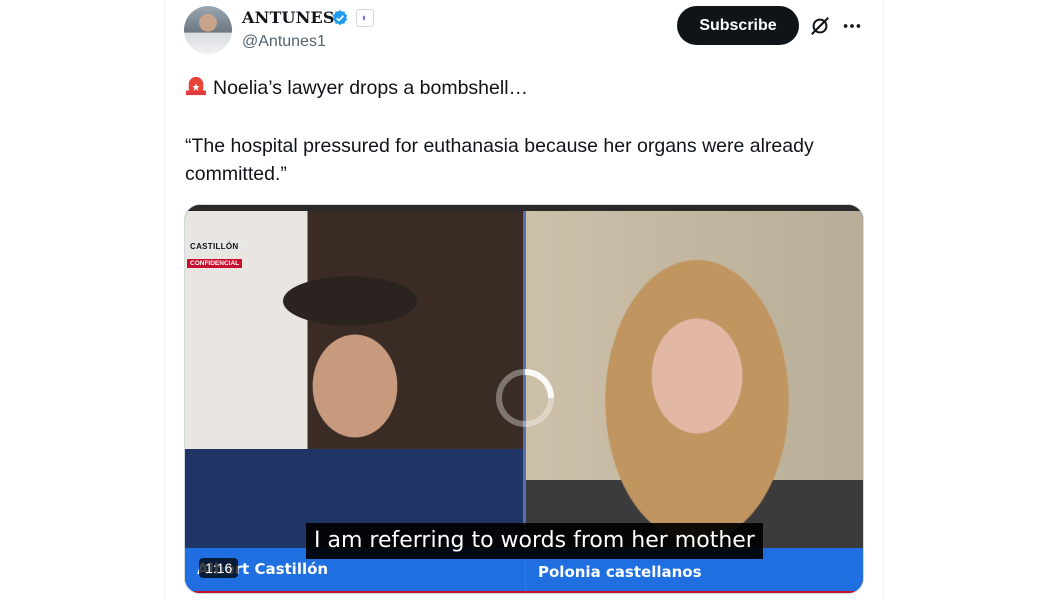 This screenshot has height=600, width=1050. I want to click on station-logo-name: CASTILLÓN, so click(216, 246).